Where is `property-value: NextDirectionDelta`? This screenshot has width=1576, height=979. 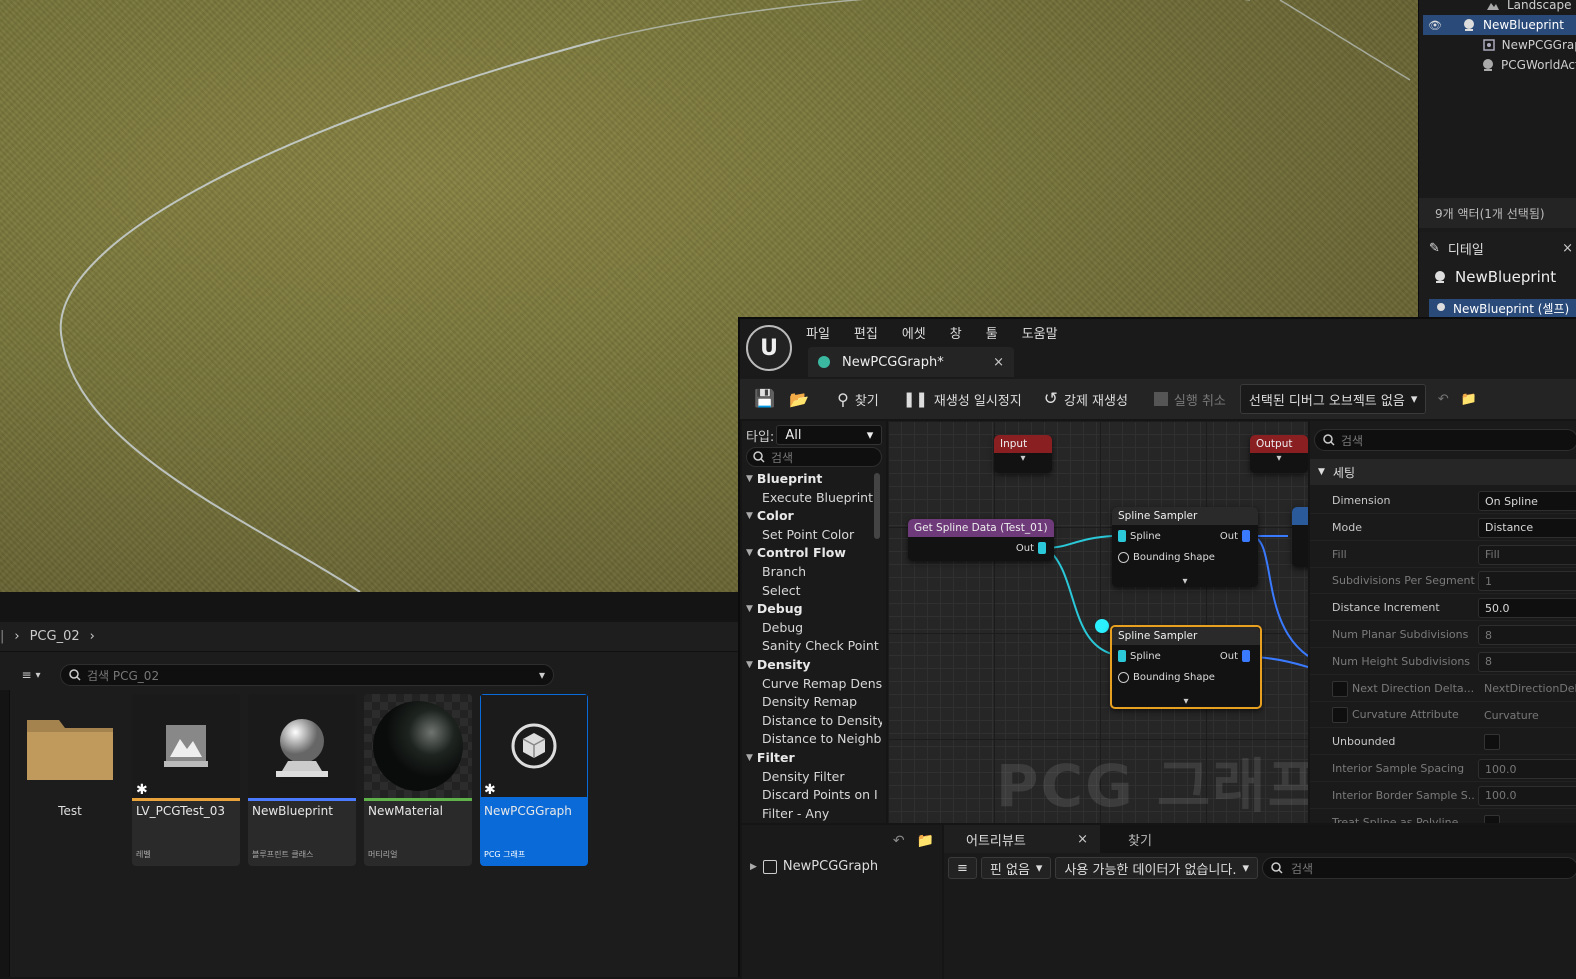 property-value: NextDirectionDelta is located at coordinates (1527, 689).